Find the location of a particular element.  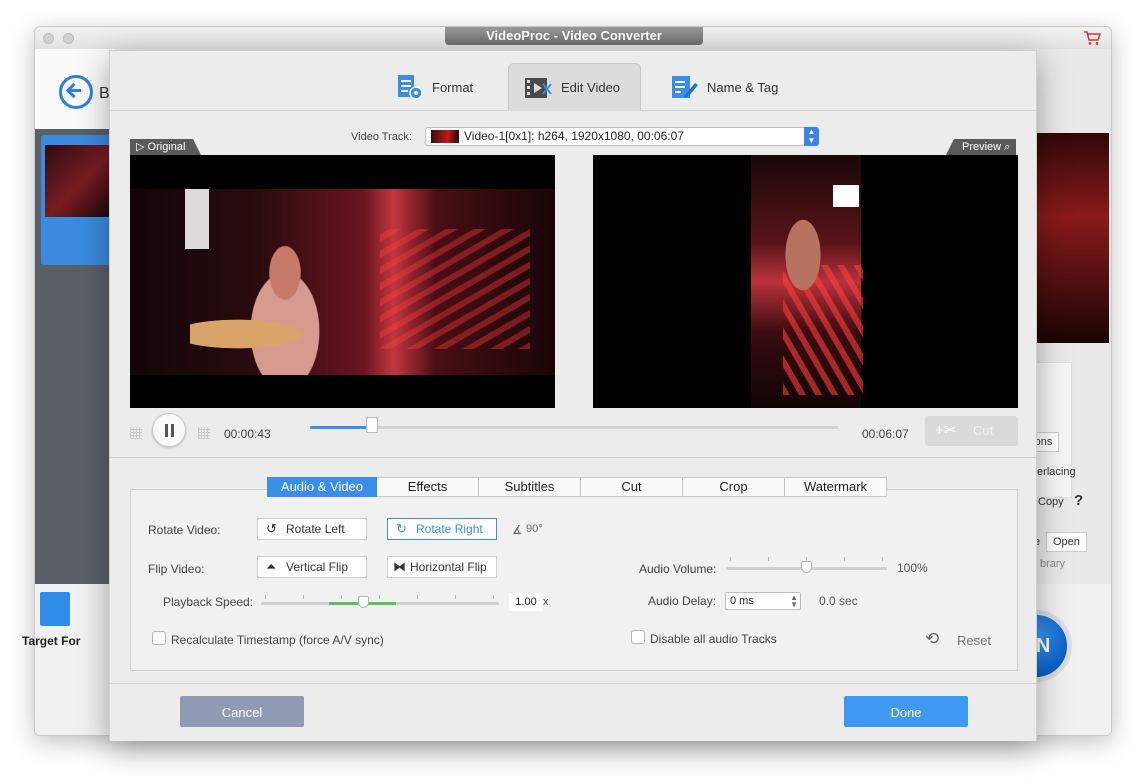

tab-name-tag: Name & Tag is located at coordinates (723, 87).